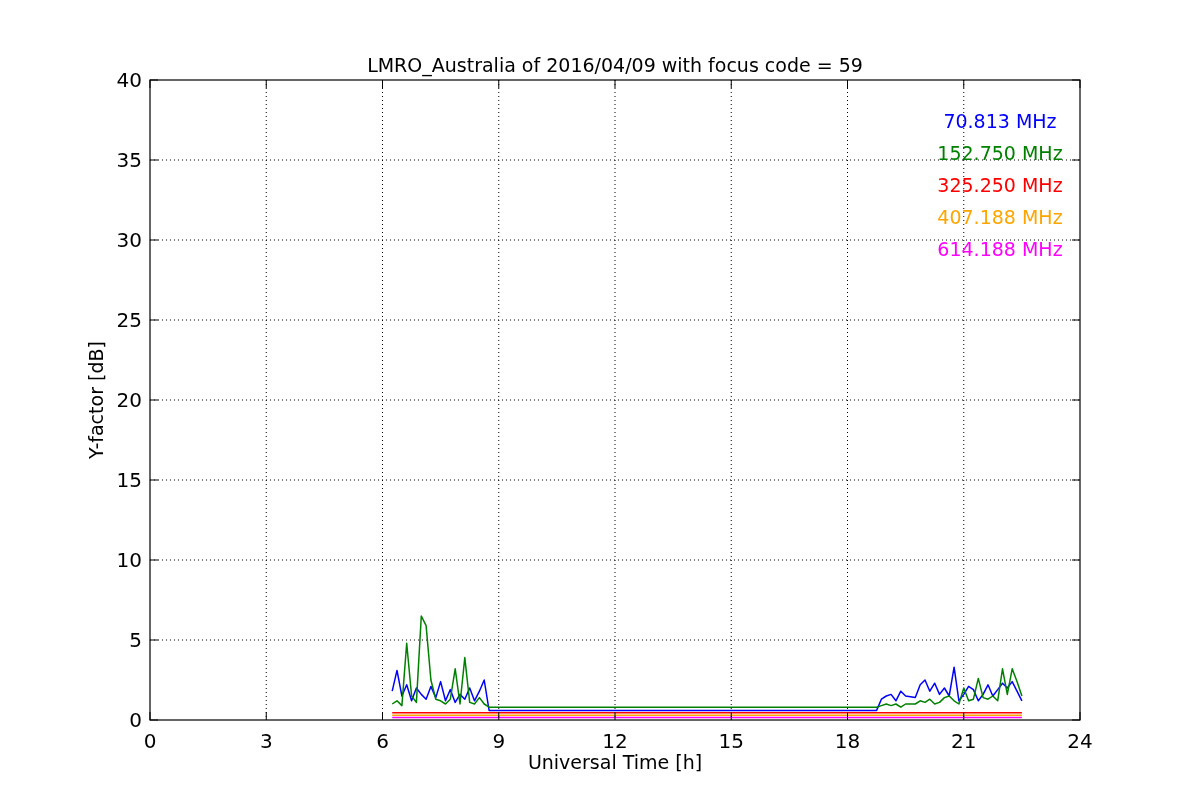 This screenshot has width=1200, height=800. What do you see at coordinates (1000, 217) in the screenshot?
I see `legend-label: 407.188 MHz` at bounding box center [1000, 217].